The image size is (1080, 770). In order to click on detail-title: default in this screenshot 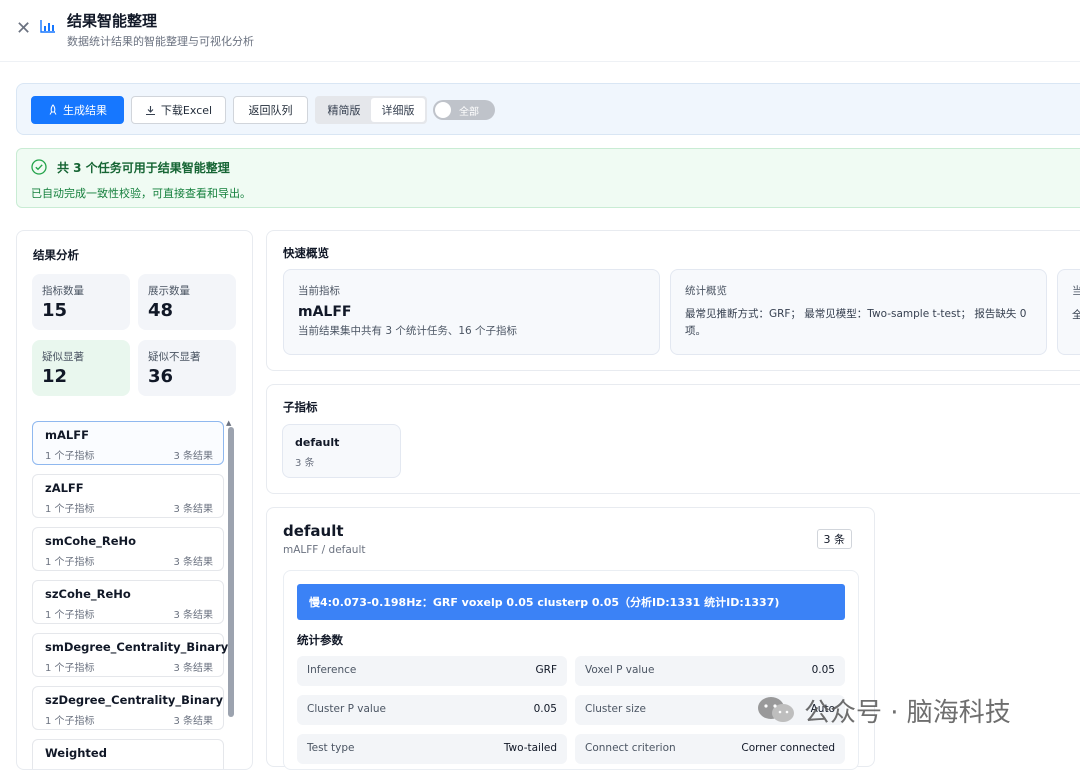, I will do `click(313, 531)`.